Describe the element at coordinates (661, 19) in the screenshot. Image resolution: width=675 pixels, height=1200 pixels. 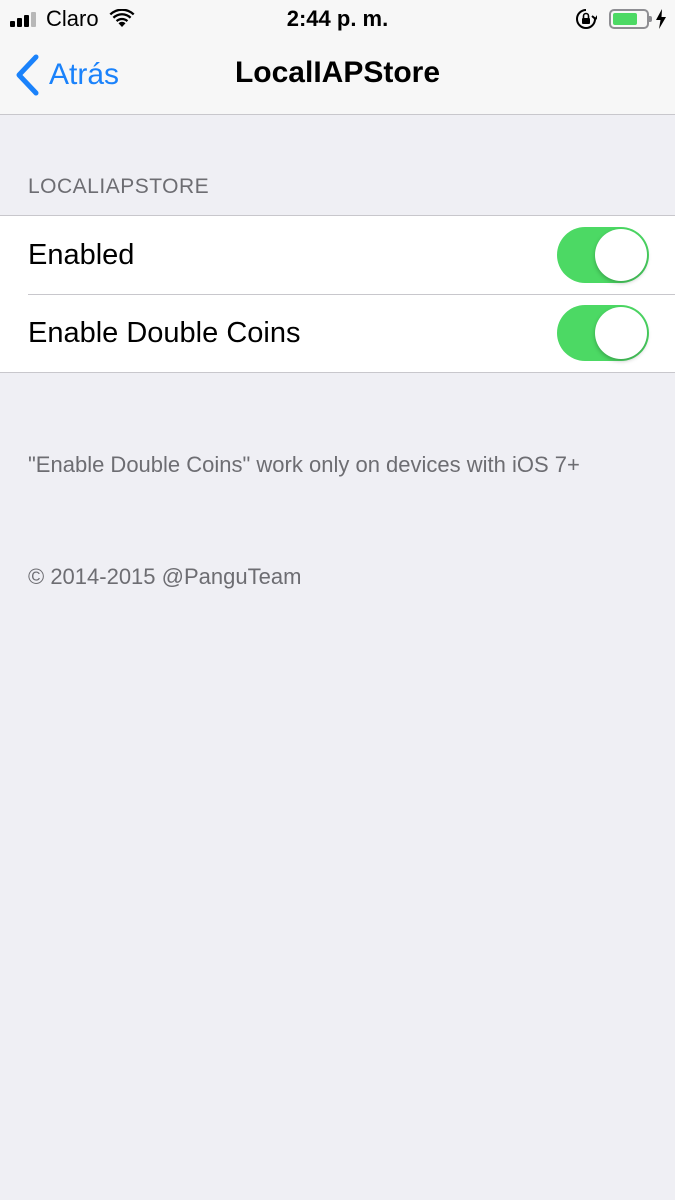
I see `charging-bolt-icon` at that location.